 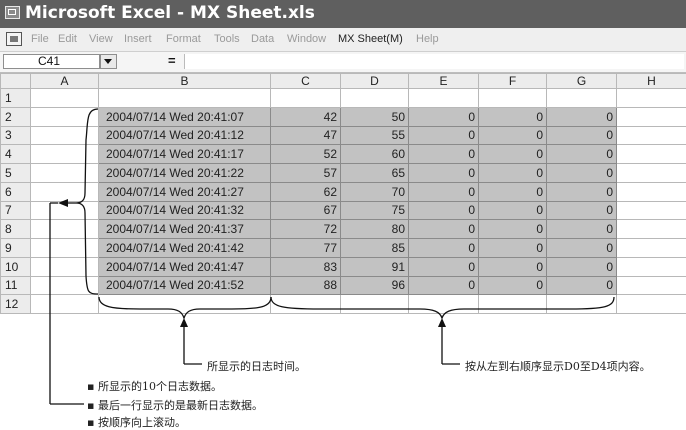 I want to click on left-brace, so click(x=87, y=201).